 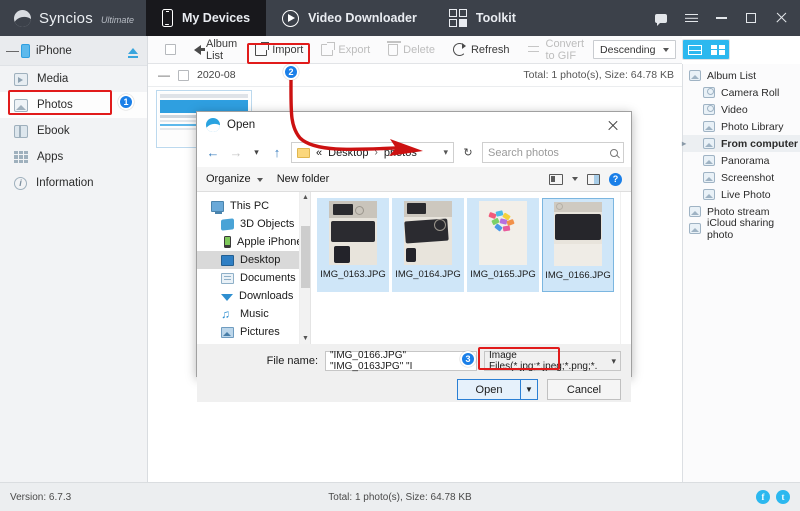 I want to click on file-name-label: IMG_0166.JPG, so click(x=578, y=275).